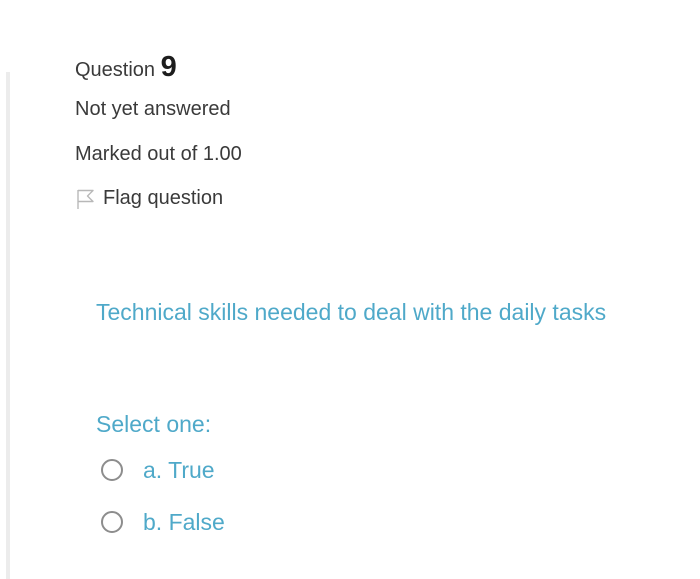 This screenshot has width=700, height=579. I want to click on question-title: Question 9, so click(126, 67).